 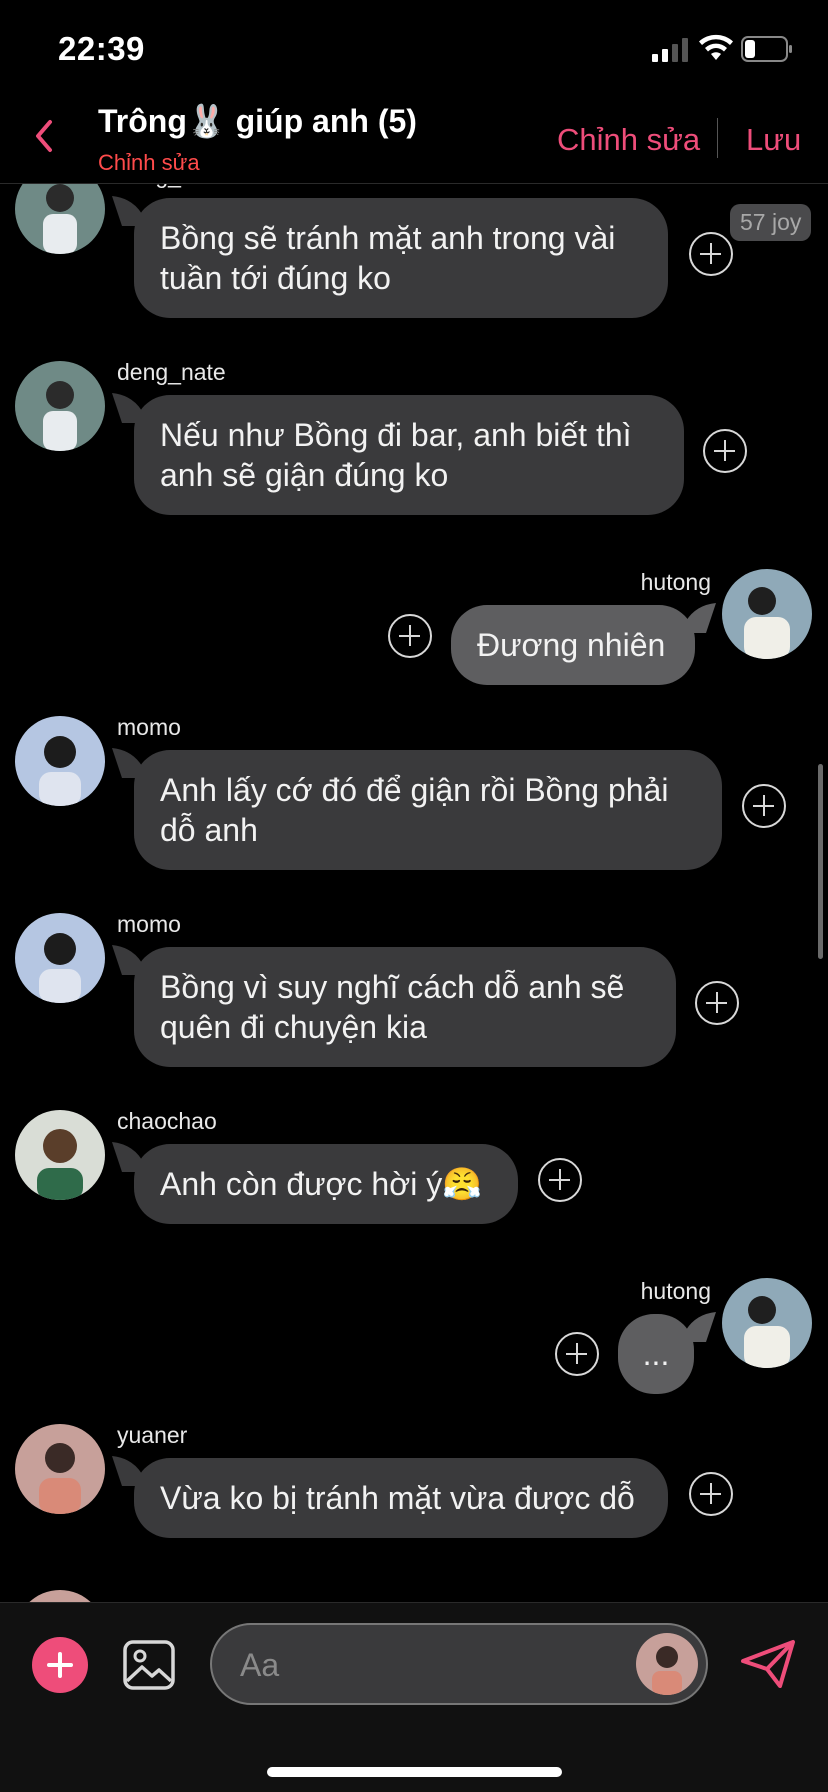 What do you see at coordinates (766, 49) in the screenshot?
I see `battery-icon` at bounding box center [766, 49].